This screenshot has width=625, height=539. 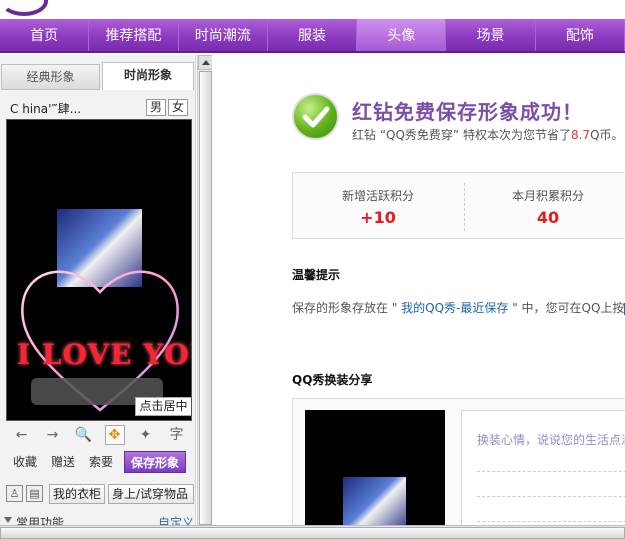 What do you see at coordinates (205, 298) in the screenshot?
I see `scrollbar-thumb` at bounding box center [205, 298].